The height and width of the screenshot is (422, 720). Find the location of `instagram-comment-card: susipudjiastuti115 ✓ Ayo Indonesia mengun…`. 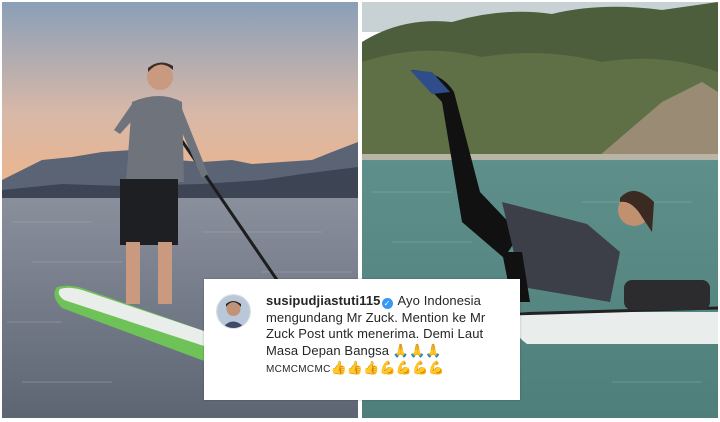

instagram-comment-card: susipudjiastuti115 ✓ Ayo Indonesia mengun… is located at coordinates (362, 339).